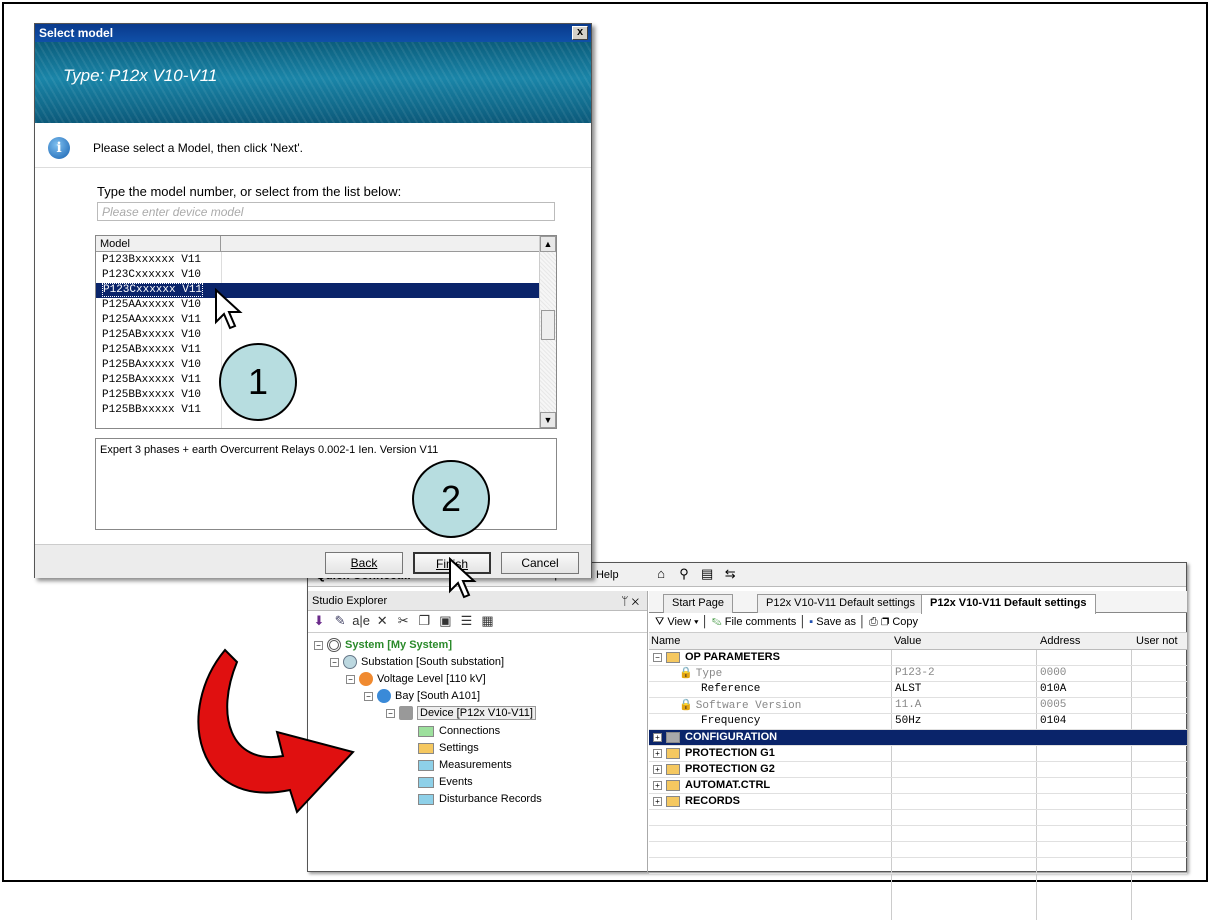  Describe the element at coordinates (158, 244) in the screenshot. I see `column-model: Model` at that location.